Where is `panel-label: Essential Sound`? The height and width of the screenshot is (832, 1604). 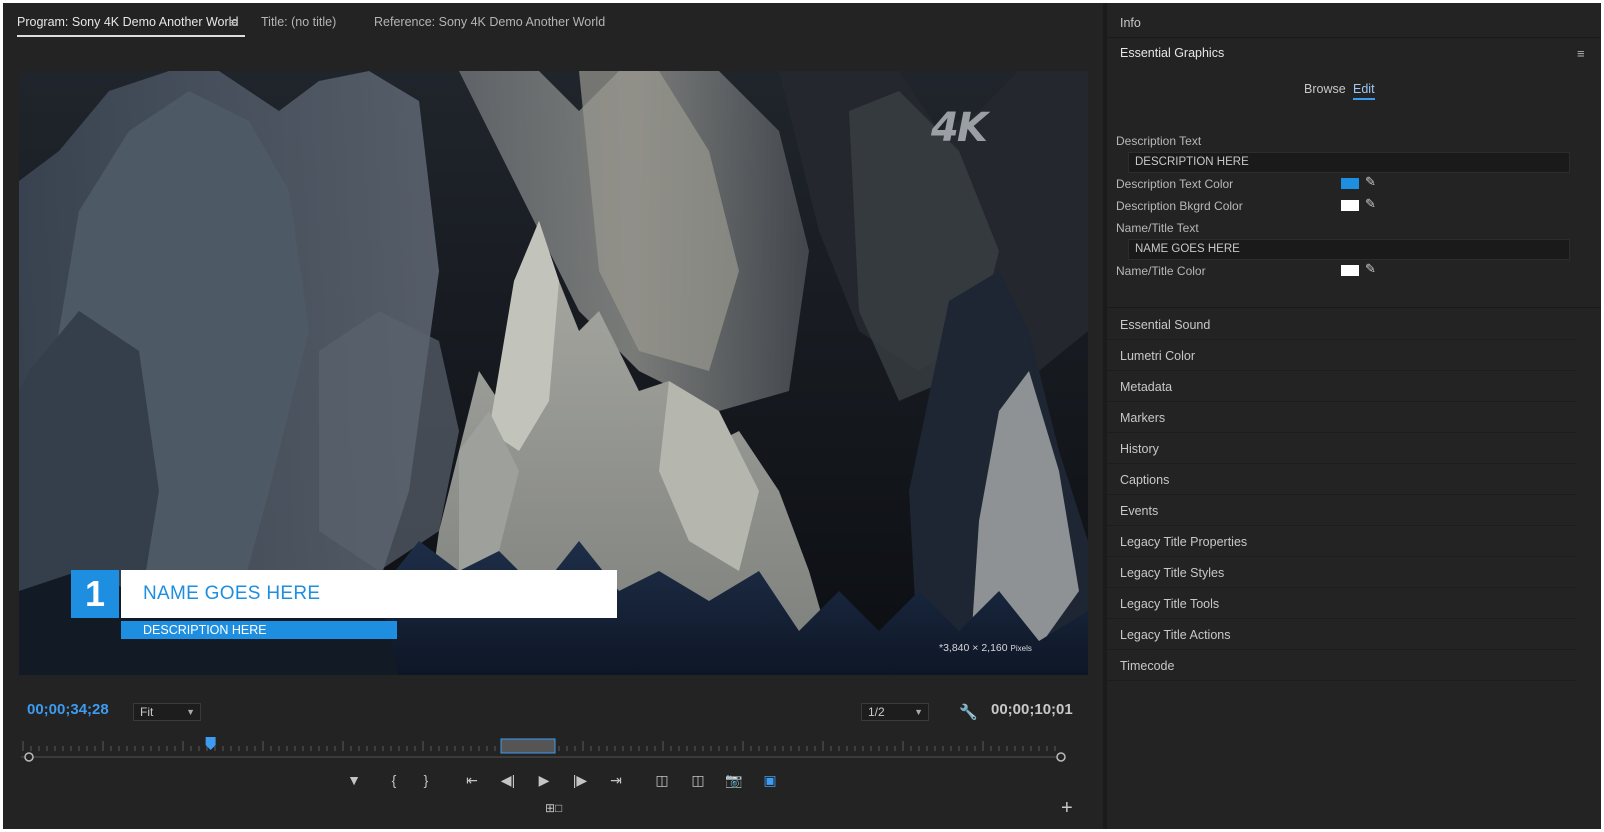
panel-label: Essential Sound is located at coordinates (1165, 325).